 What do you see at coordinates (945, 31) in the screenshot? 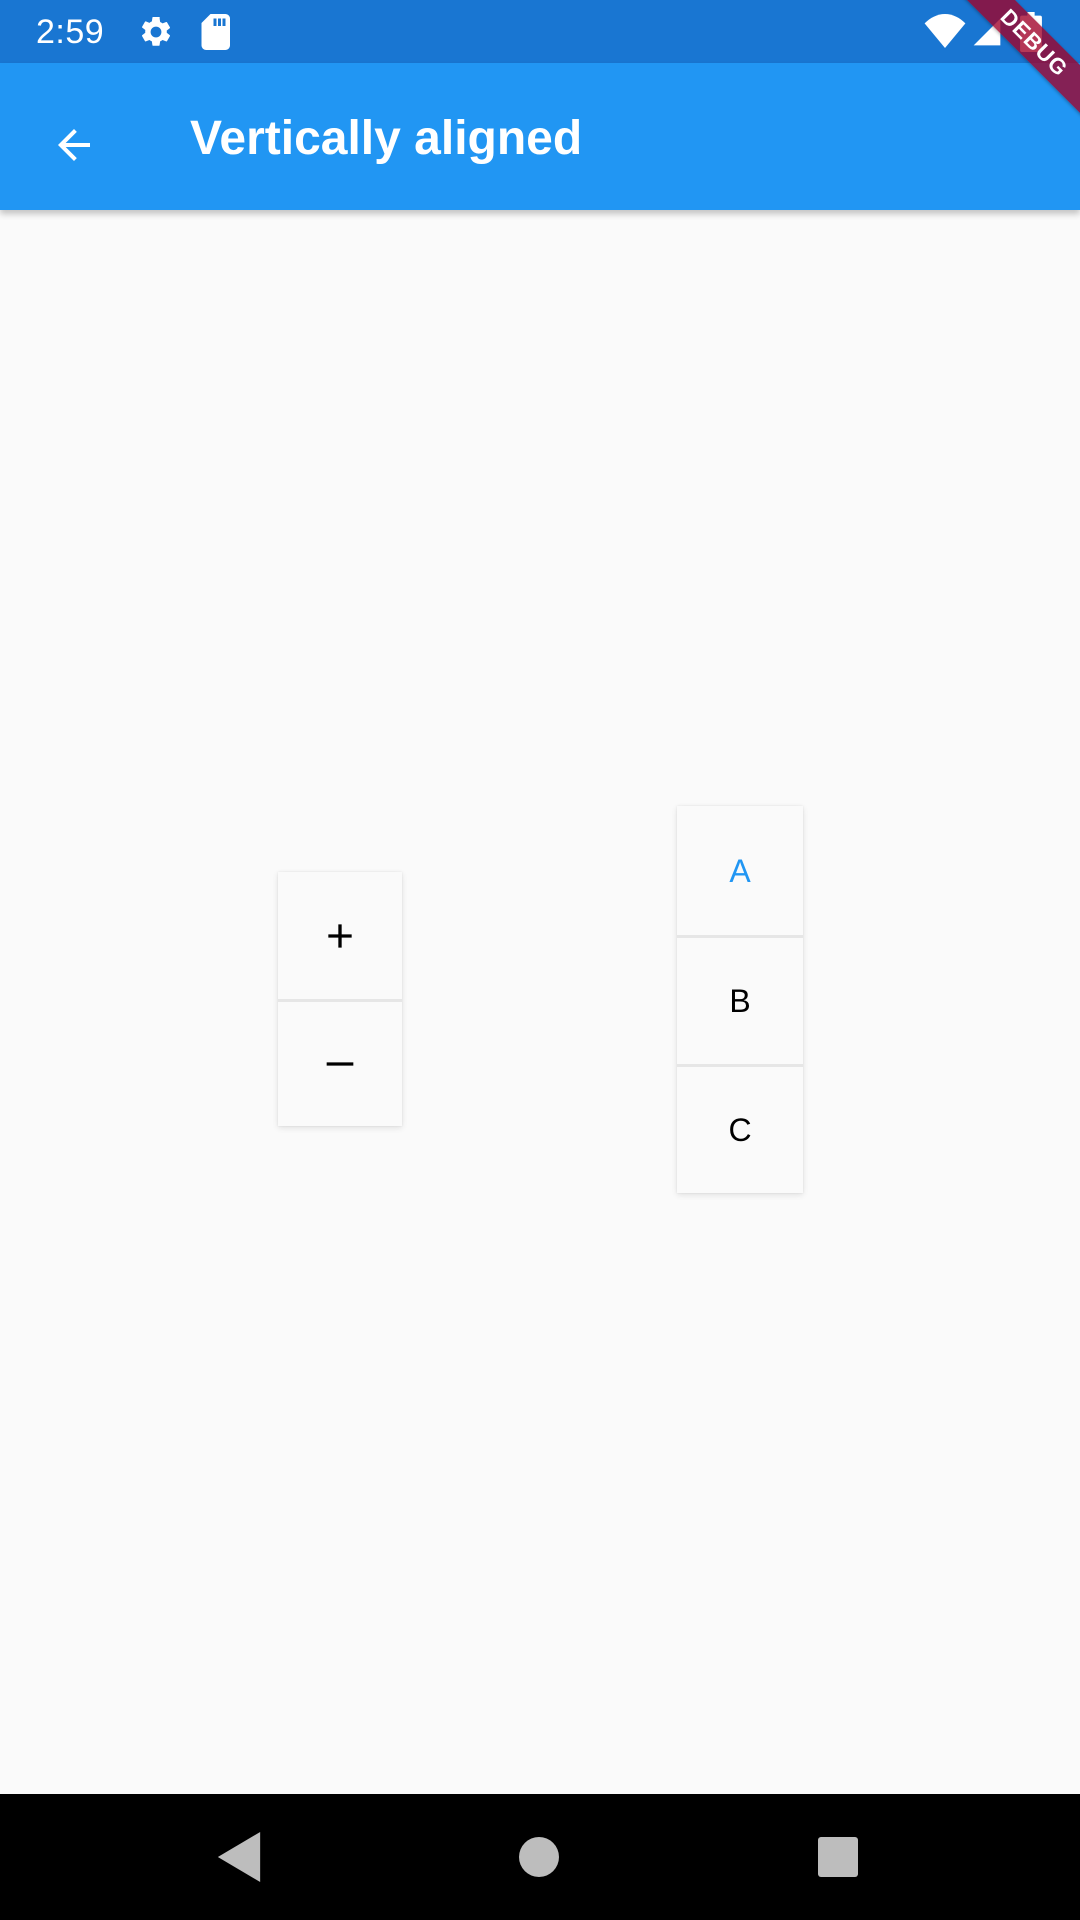
I see `wifi-icon` at bounding box center [945, 31].